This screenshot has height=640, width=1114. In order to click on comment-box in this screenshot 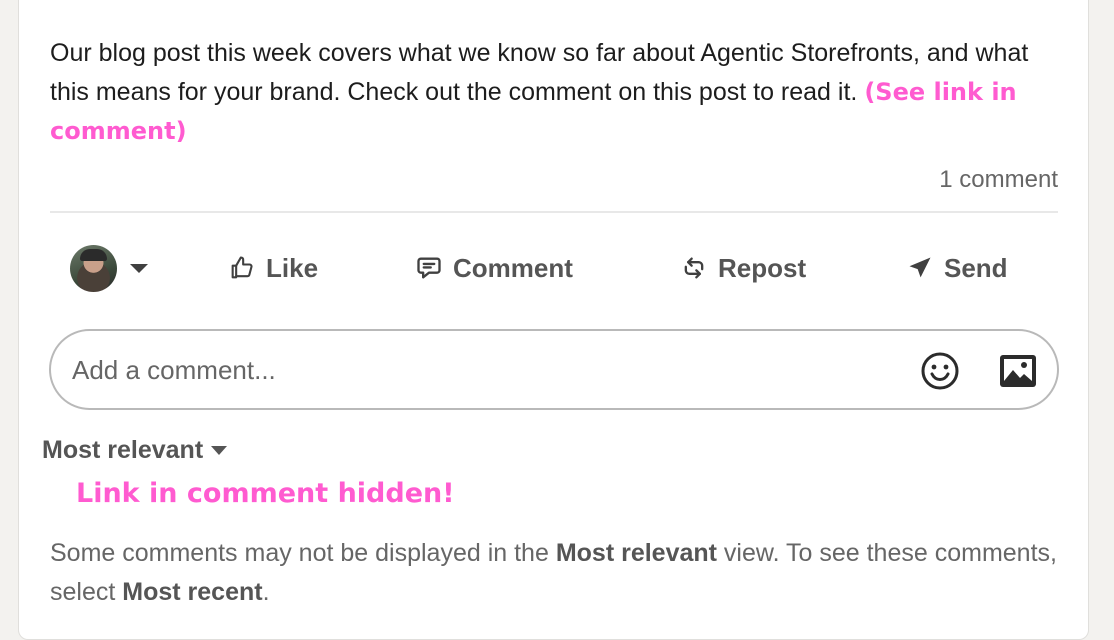, I will do `click(554, 369)`.